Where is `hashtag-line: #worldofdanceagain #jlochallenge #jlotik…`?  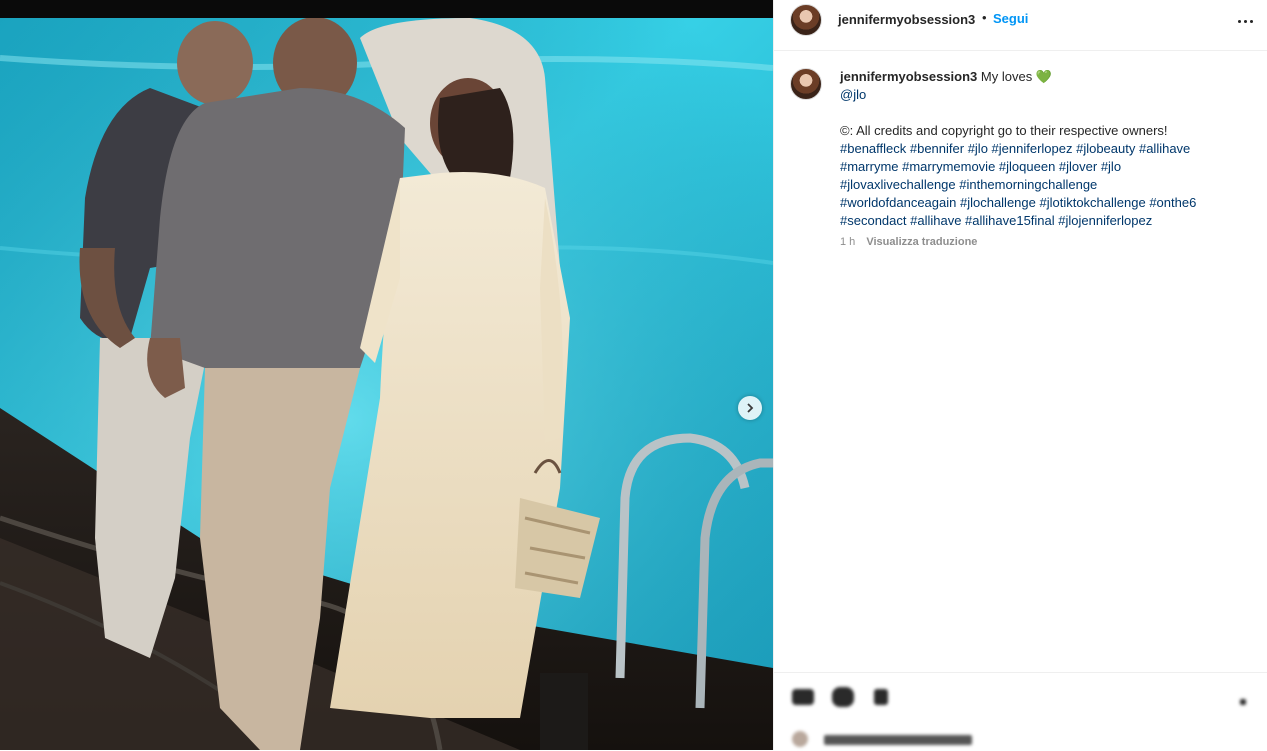 hashtag-line: #worldofdanceagain #jlochallenge #jlotik… is located at coordinates (1045, 203).